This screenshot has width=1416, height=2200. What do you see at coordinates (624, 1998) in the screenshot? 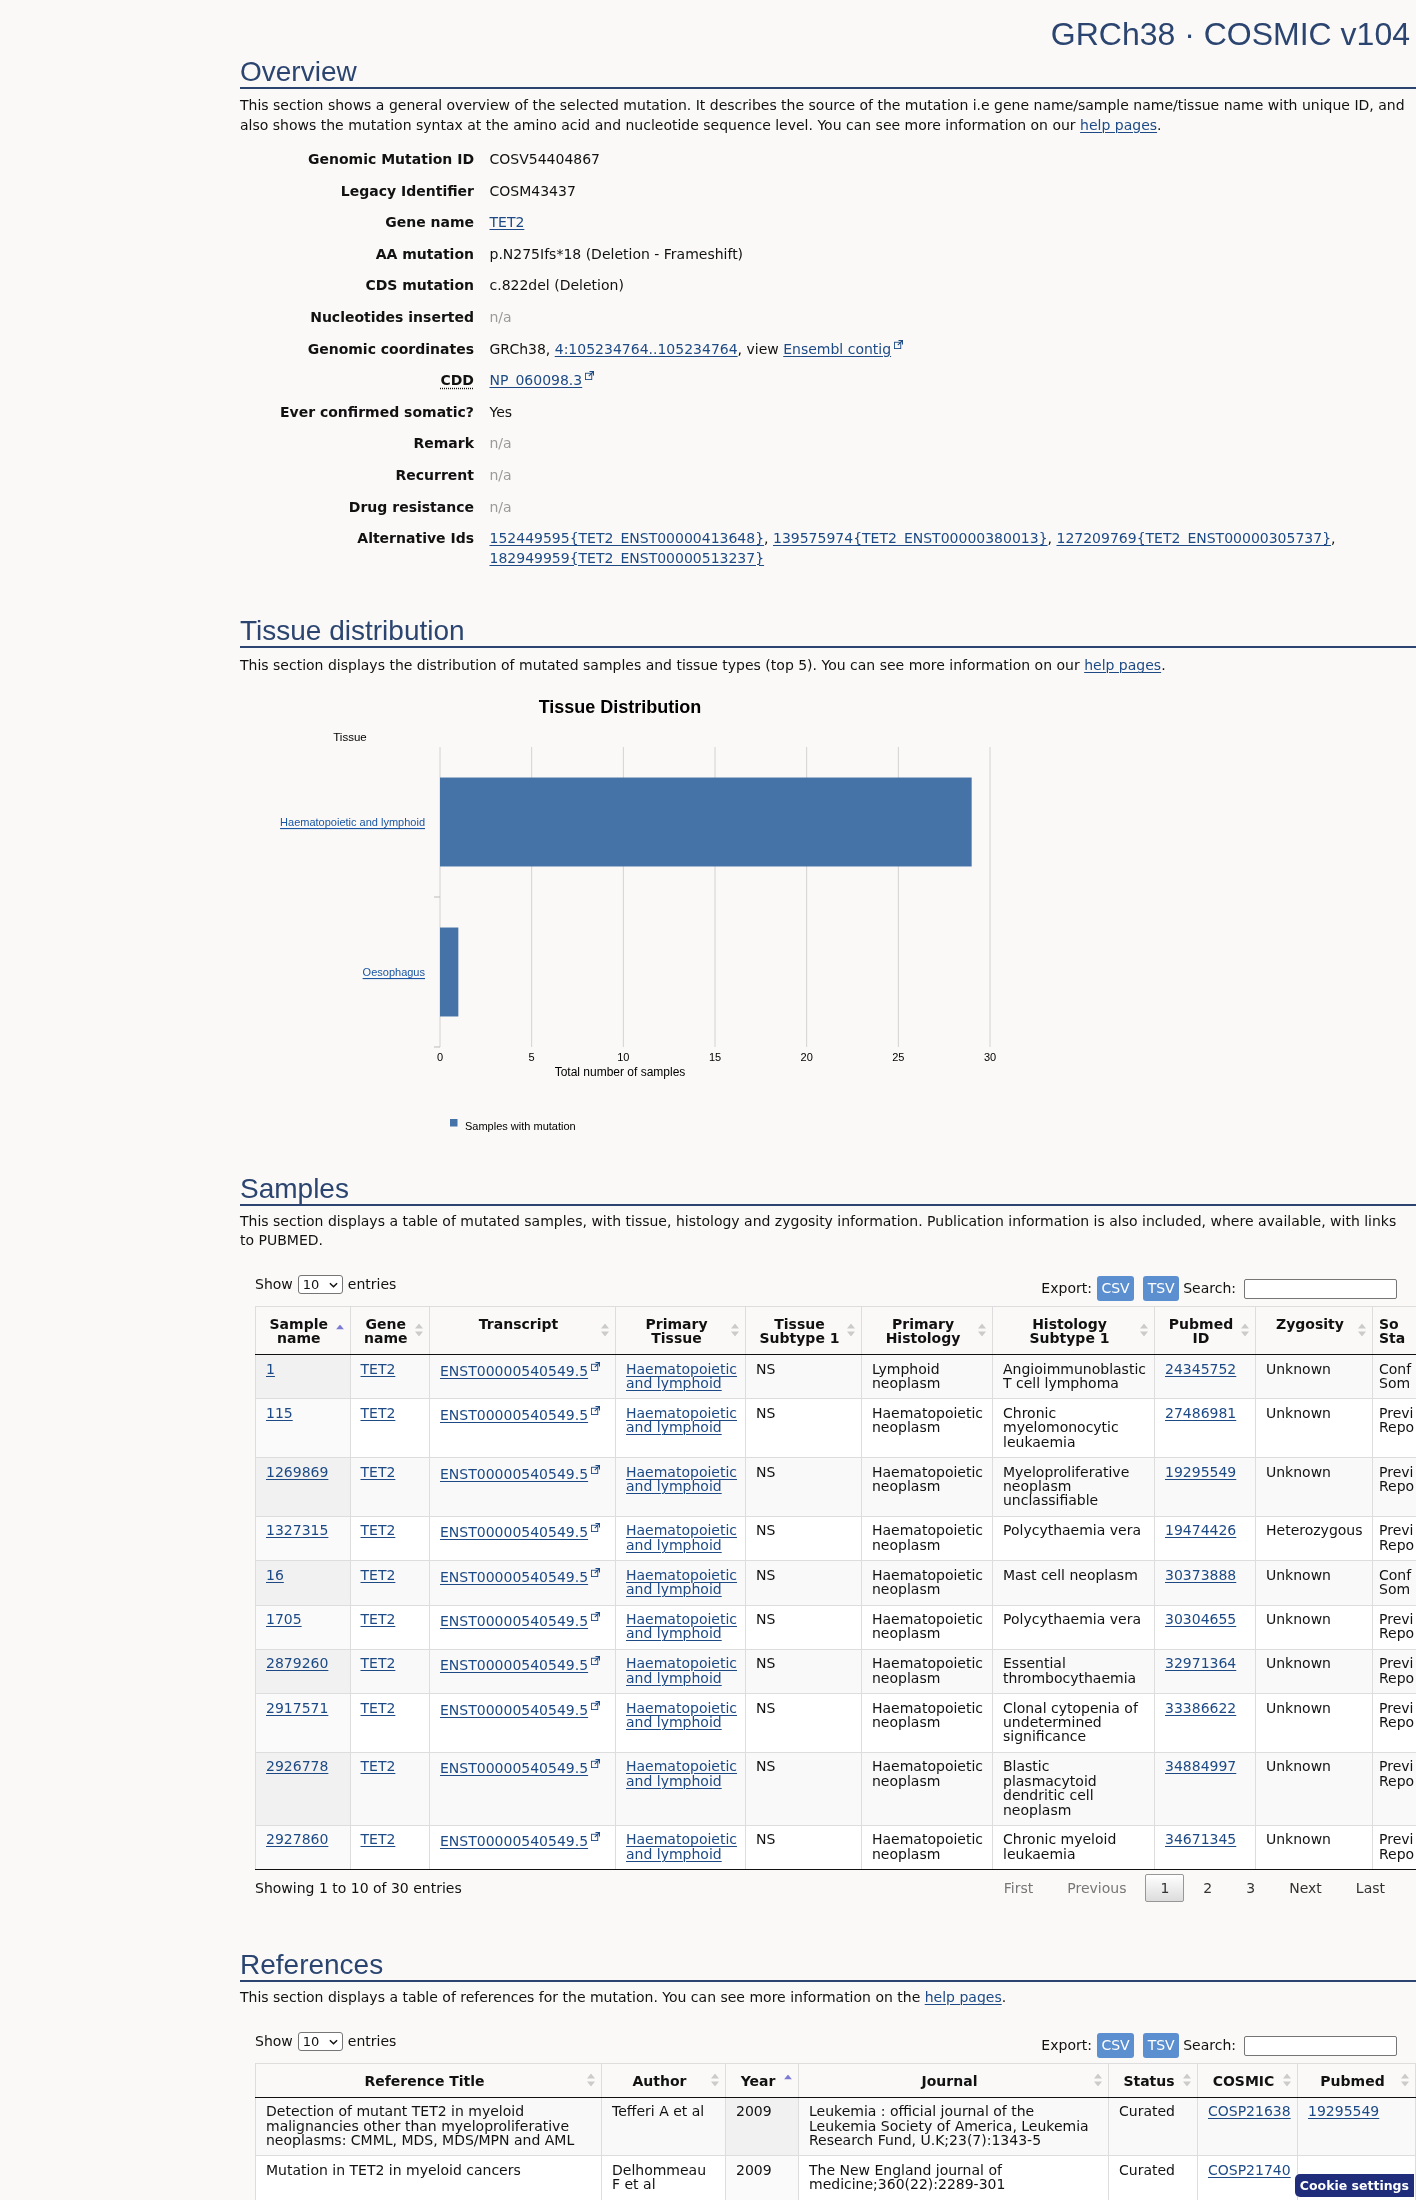
I see `section-description: This section displays a table of references for the mutation. You can see more information on the help pages.` at bounding box center [624, 1998].